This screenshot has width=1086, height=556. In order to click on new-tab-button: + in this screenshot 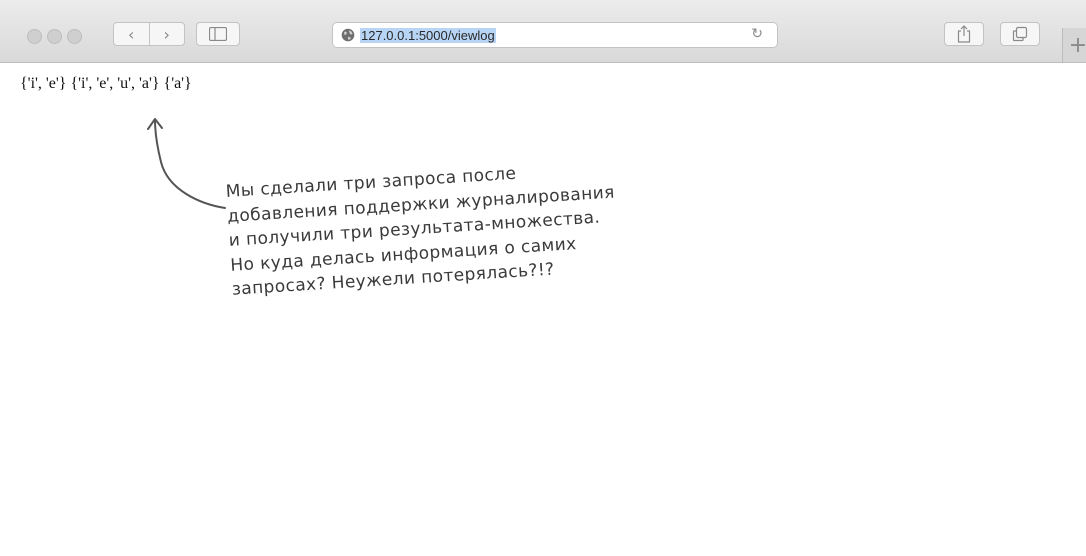, I will do `click(1074, 45)`.